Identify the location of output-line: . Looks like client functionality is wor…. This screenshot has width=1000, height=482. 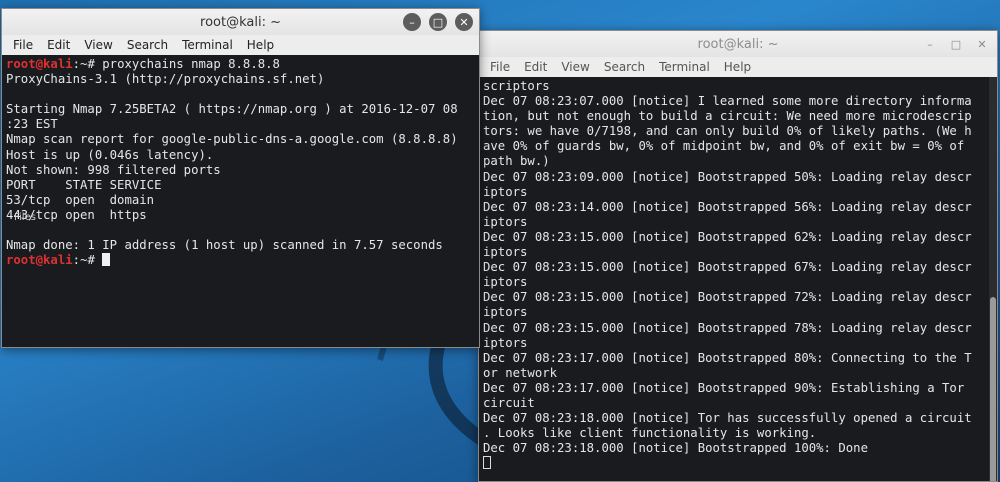
(650, 433).